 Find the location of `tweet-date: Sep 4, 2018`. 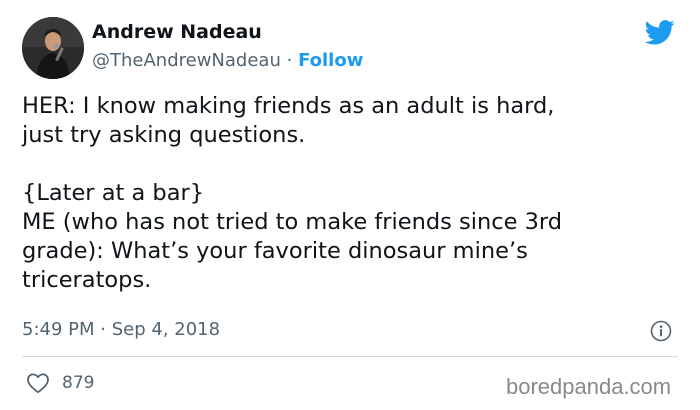

tweet-date: Sep 4, 2018 is located at coordinates (166, 329).